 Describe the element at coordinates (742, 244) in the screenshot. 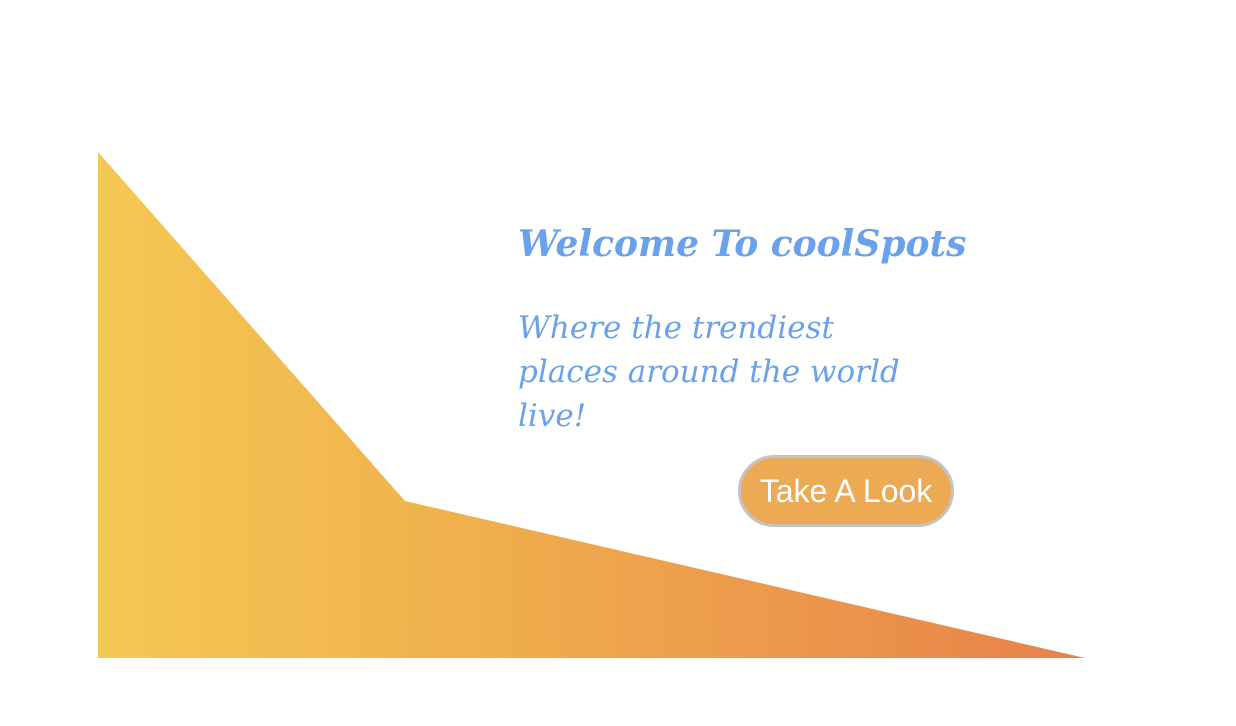

I see `welcome-heading: Welcome To coolSpots` at that location.